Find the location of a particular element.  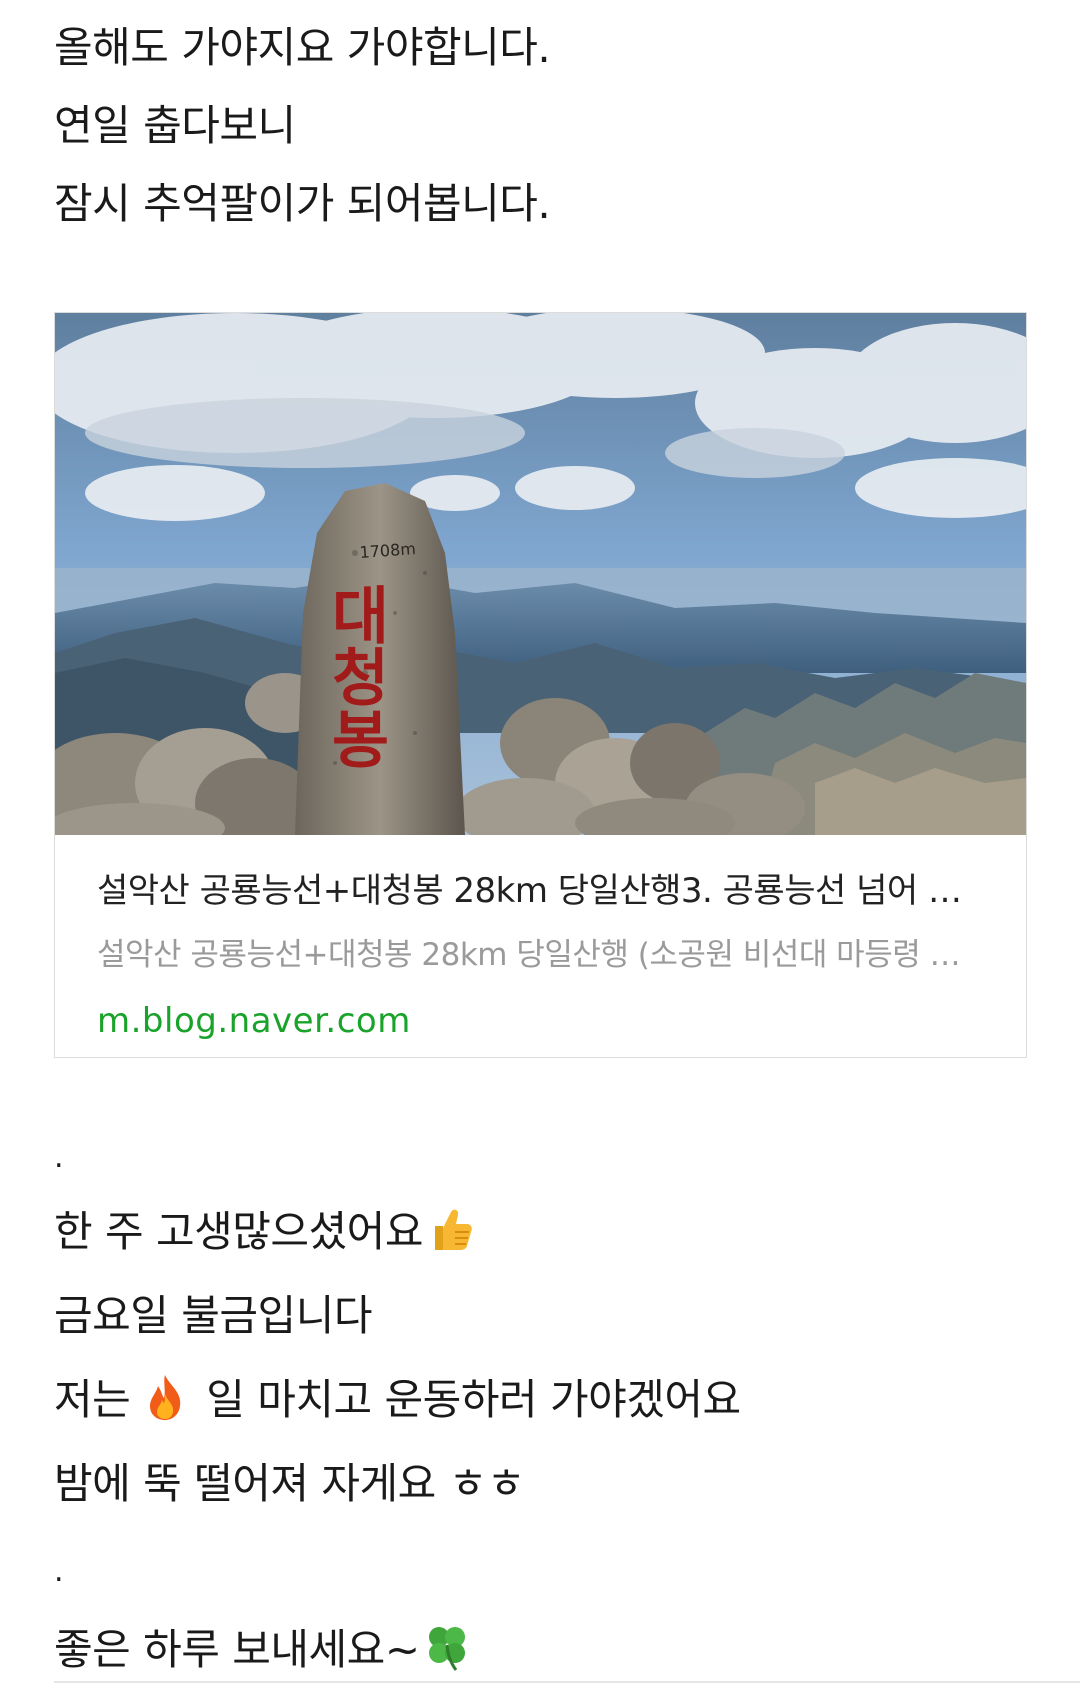

middle-line-2: 금요일 불금입니다 is located at coordinates (213, 1315).